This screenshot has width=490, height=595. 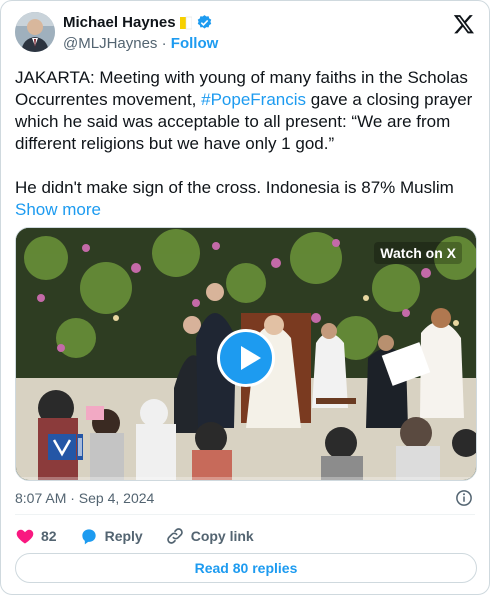 What do you see at coordinates (84, 498) in the screenshot?
I see `tweet-timestamp: 8:07 AM · Sep 4, 2024` at bounding box center [84, 498].